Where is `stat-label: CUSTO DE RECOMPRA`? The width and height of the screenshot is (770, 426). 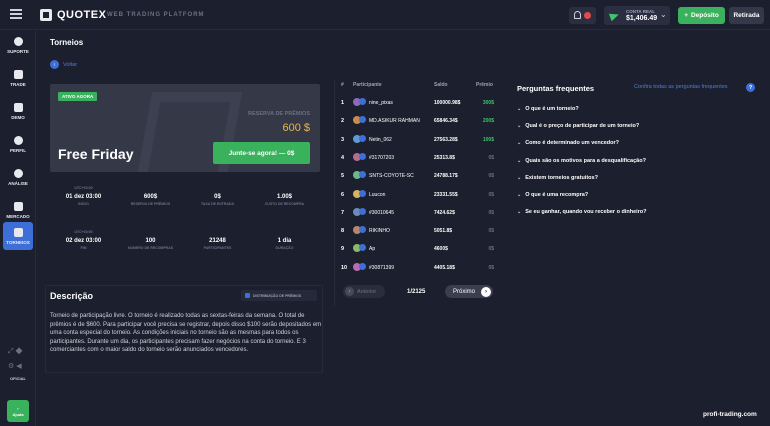
stat-label: CUSTO DE RECOMPRA is located at coordinates (284, 204).